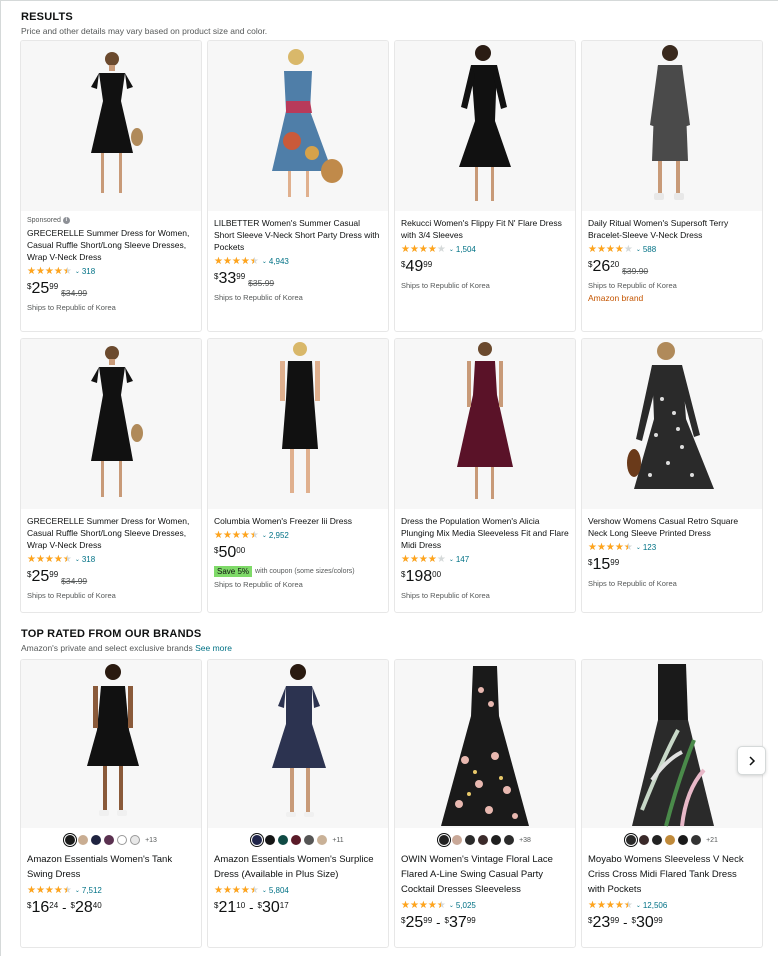 The height and width of the screenshot is (956, 778). What do you see at coordinates (485, 559) in the screenshot?
I see `product-rating: ★★★★★★★★★★ ⌄ 147` at bounding box center [485, 559].